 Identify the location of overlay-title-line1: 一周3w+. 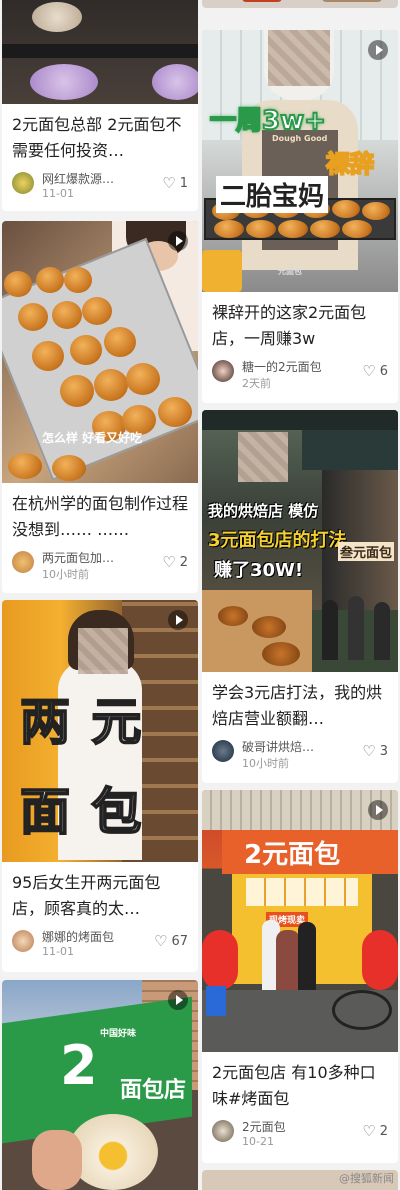
(268, 121).